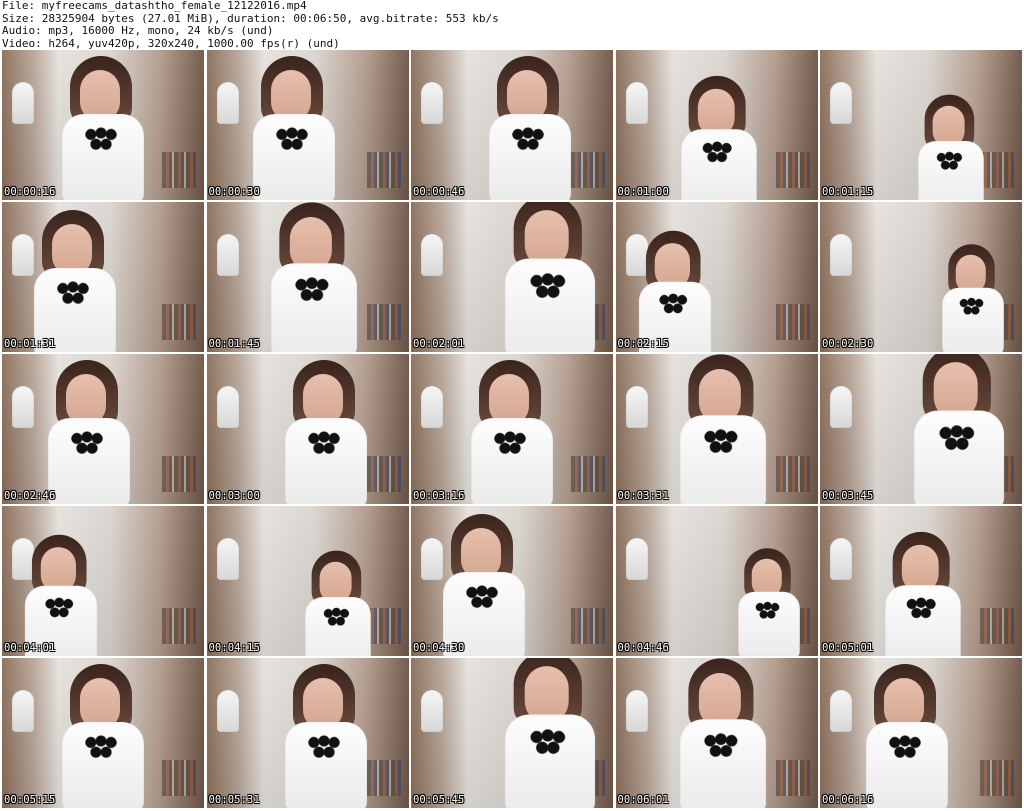 The image size is (1024, 811). I want to click on video-thumbnail: 00:00:30, so click(307, 125).